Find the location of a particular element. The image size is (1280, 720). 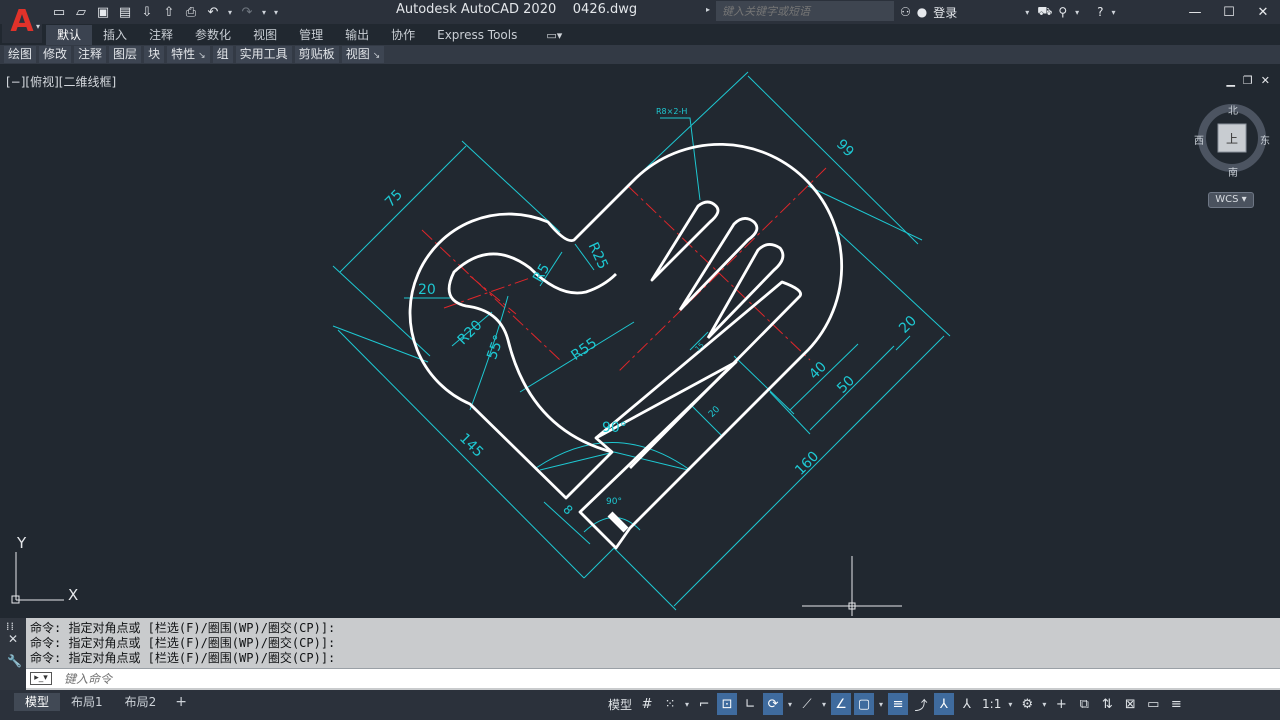

hardware-acceleration-icon: ⇅ is located at coordinates (1107, 704).